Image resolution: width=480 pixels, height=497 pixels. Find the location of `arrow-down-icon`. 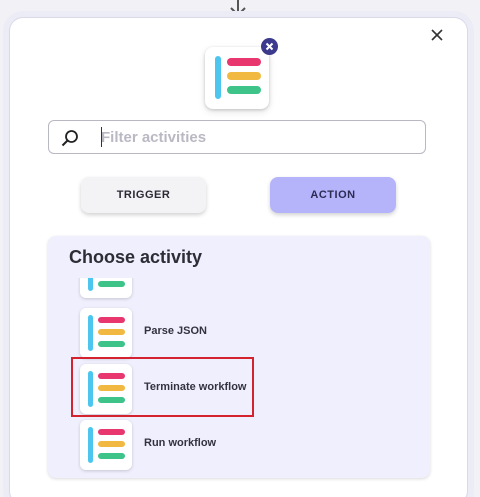

arrow-down-icon is located at coordinates (238, 8).